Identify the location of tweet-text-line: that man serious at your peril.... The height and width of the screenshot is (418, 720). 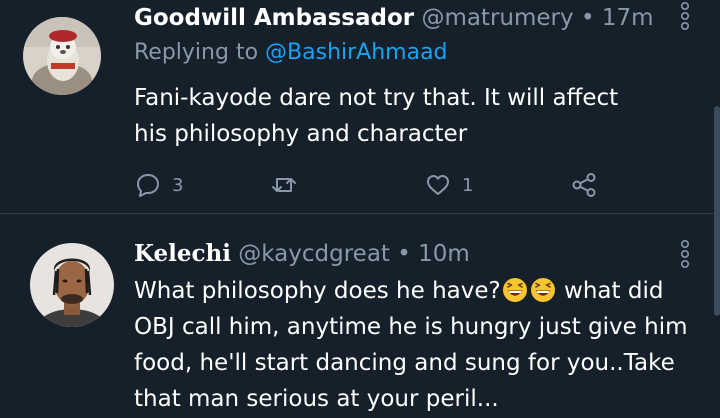
(316, 399).